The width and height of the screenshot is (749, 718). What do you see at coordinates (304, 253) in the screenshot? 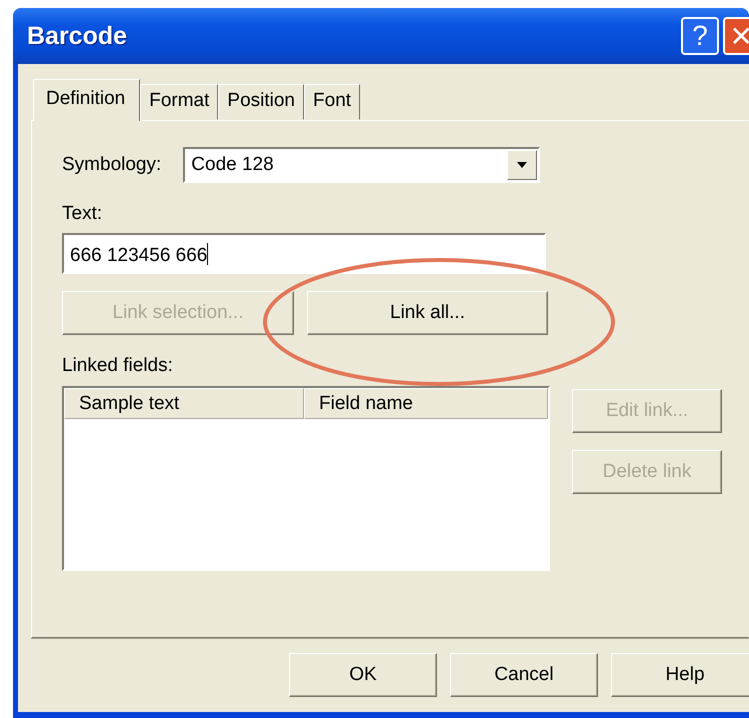
I see `text-field: 666 123456 666` at bounding box center [304, 253].